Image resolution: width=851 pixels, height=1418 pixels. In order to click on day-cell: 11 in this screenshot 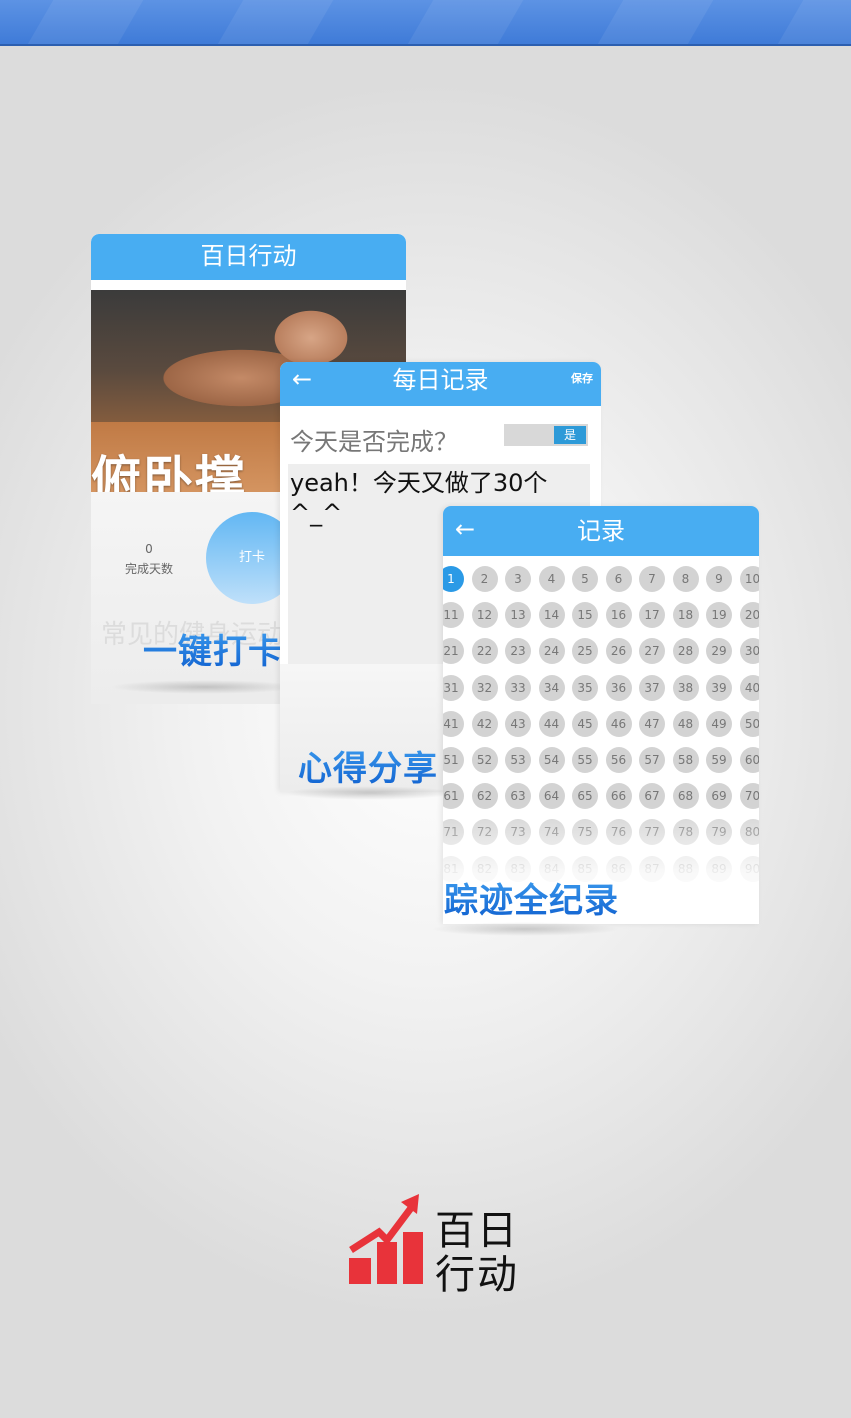, I will do `click(453, 615)`.